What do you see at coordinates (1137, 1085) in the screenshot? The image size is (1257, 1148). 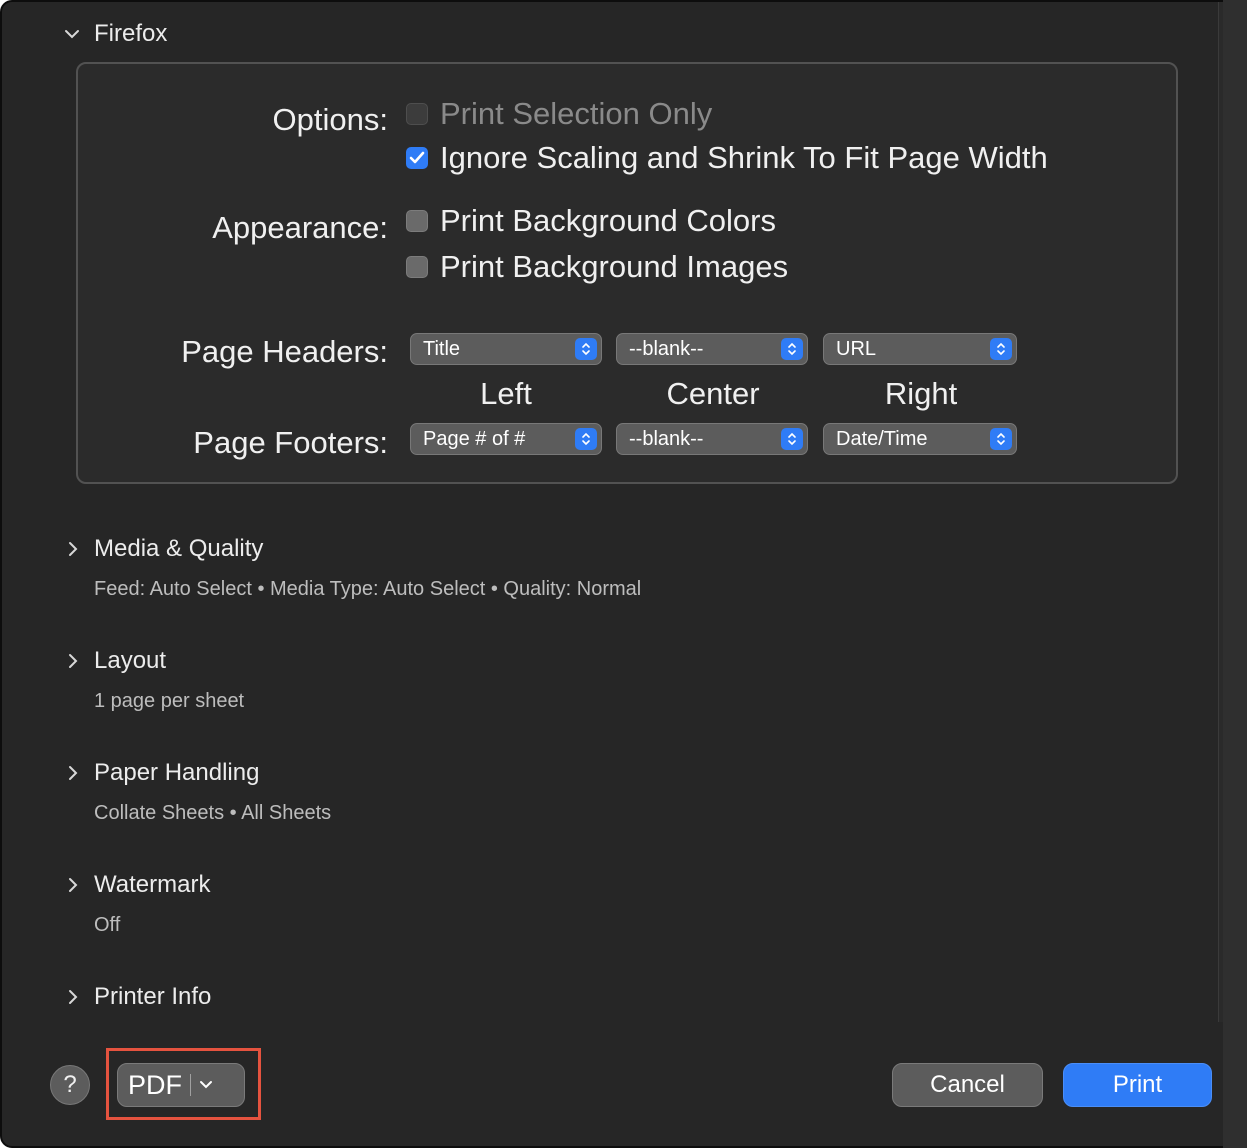 I see `print-button: Print` at bounding box center [1137, 1085].